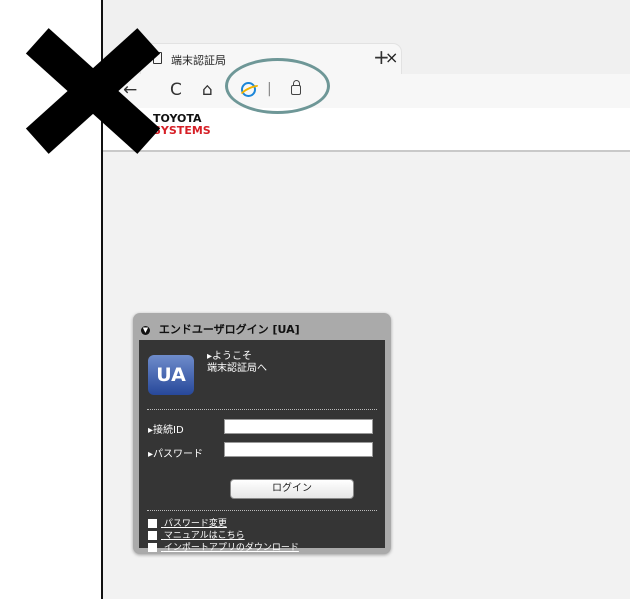  Describe the element at coordinates (207, 90) in the screenshot. I see `home-button: ⌂` at that location.